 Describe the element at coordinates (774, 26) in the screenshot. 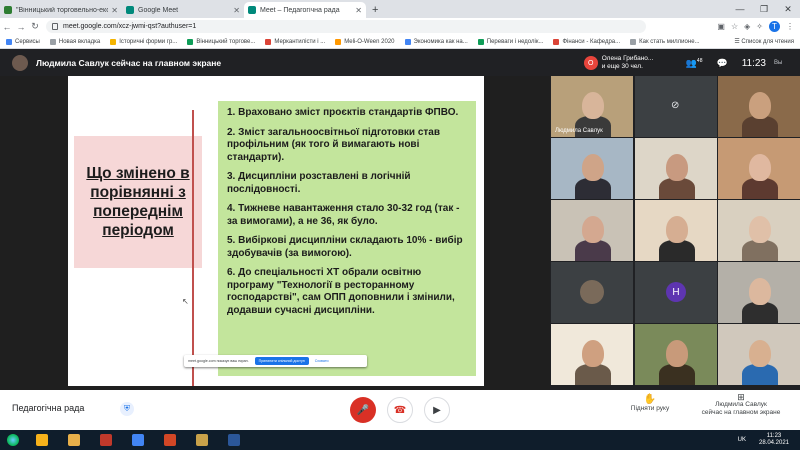

I see `profile-avatar: T` at that location.